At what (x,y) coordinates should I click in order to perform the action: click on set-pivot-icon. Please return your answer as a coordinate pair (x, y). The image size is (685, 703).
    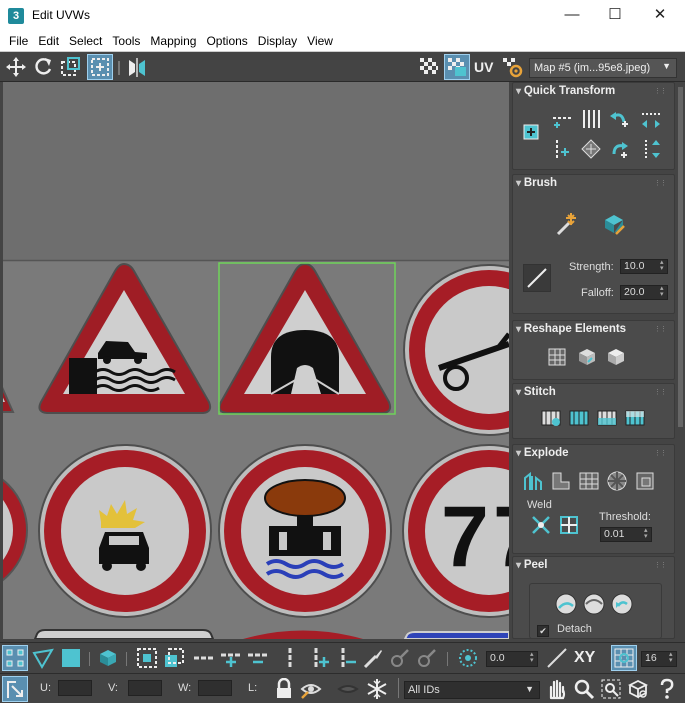
    Looking at the image, I should click on (531, 132).